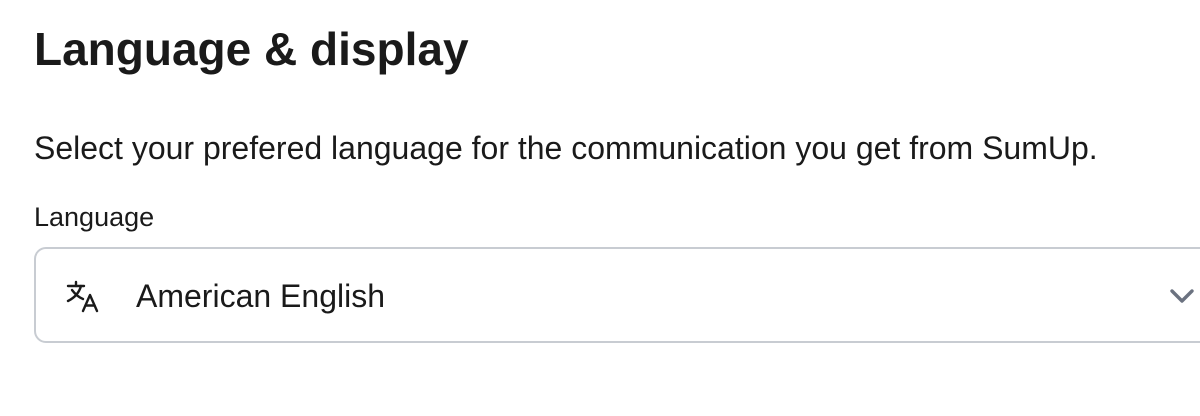 The width and height of the screenshot is (1200, 416). What do you see at coordinates (251, 49) in the screenshot?
I see `page-title: Language & display` at bounding box center [251, 49].